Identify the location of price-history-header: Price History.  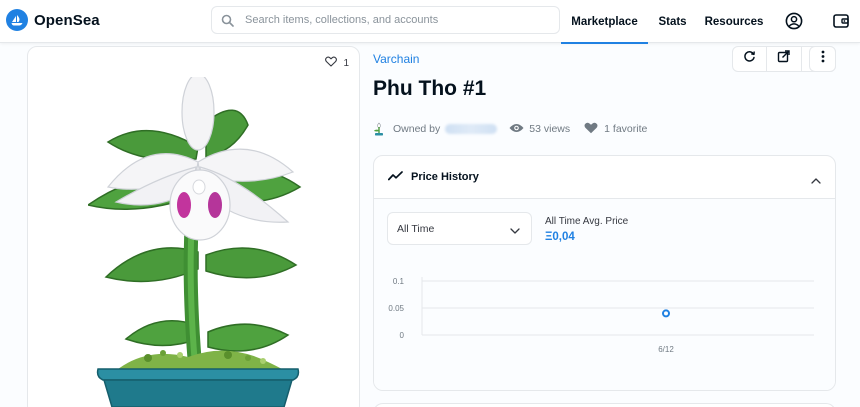
(604, 177).